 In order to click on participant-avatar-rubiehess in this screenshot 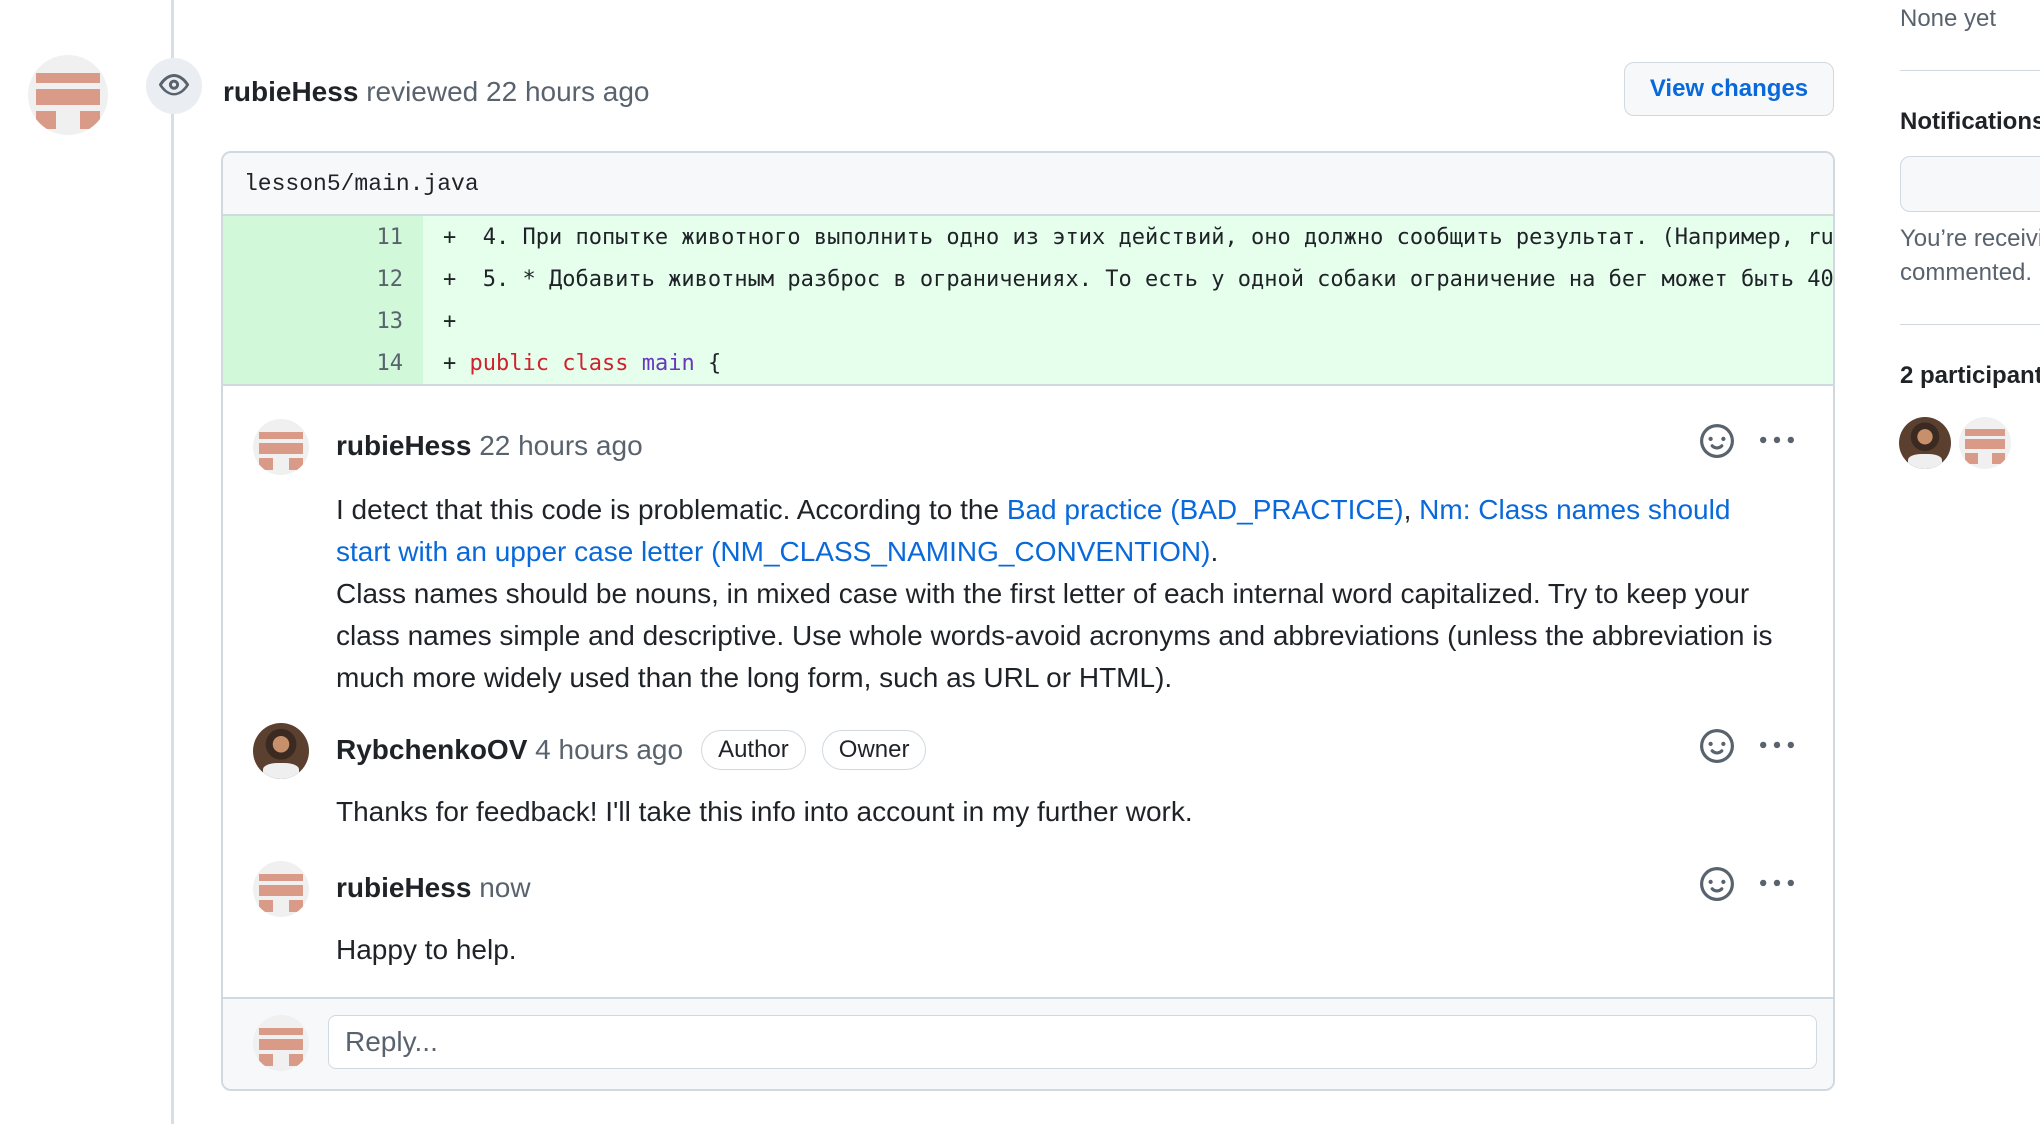, I will do `click(1985, 443)`.